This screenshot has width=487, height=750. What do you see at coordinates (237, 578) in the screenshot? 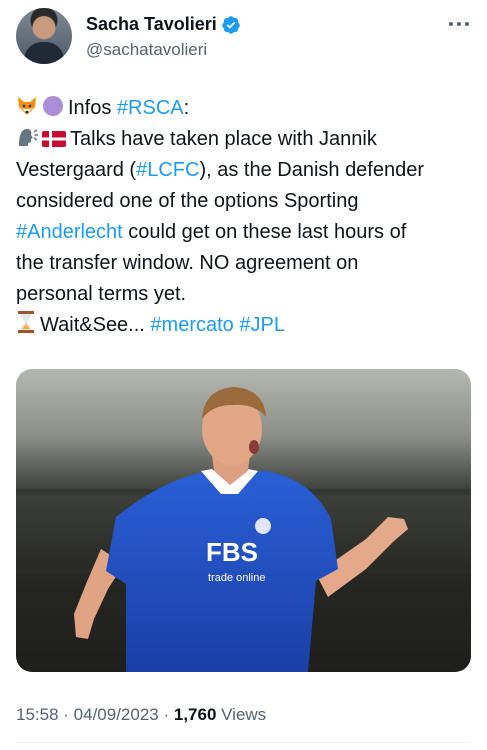
I see `shirt-sponsor-sub: trade online` at bounding box center [237, 578].